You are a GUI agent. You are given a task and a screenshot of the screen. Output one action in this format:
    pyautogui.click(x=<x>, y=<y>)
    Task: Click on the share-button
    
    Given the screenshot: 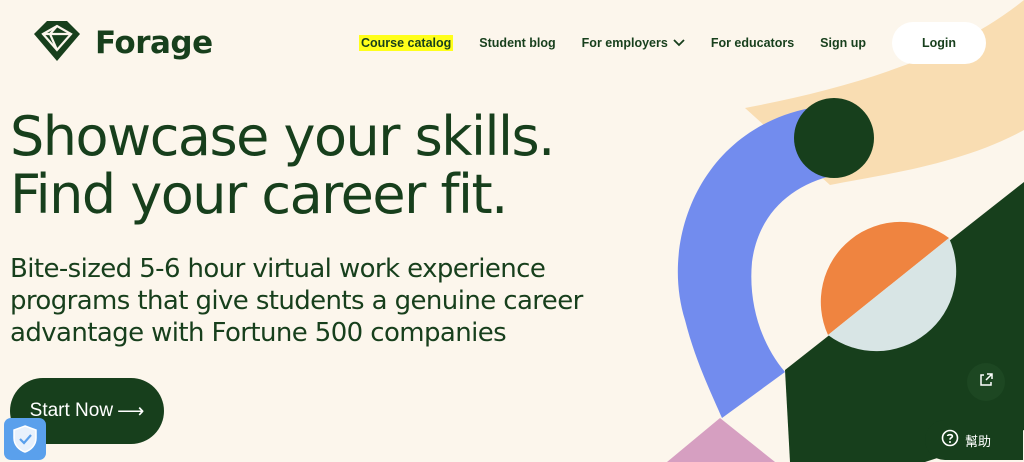 What is the action you would take?
    pyautogui.click(x=986, y=382)
    